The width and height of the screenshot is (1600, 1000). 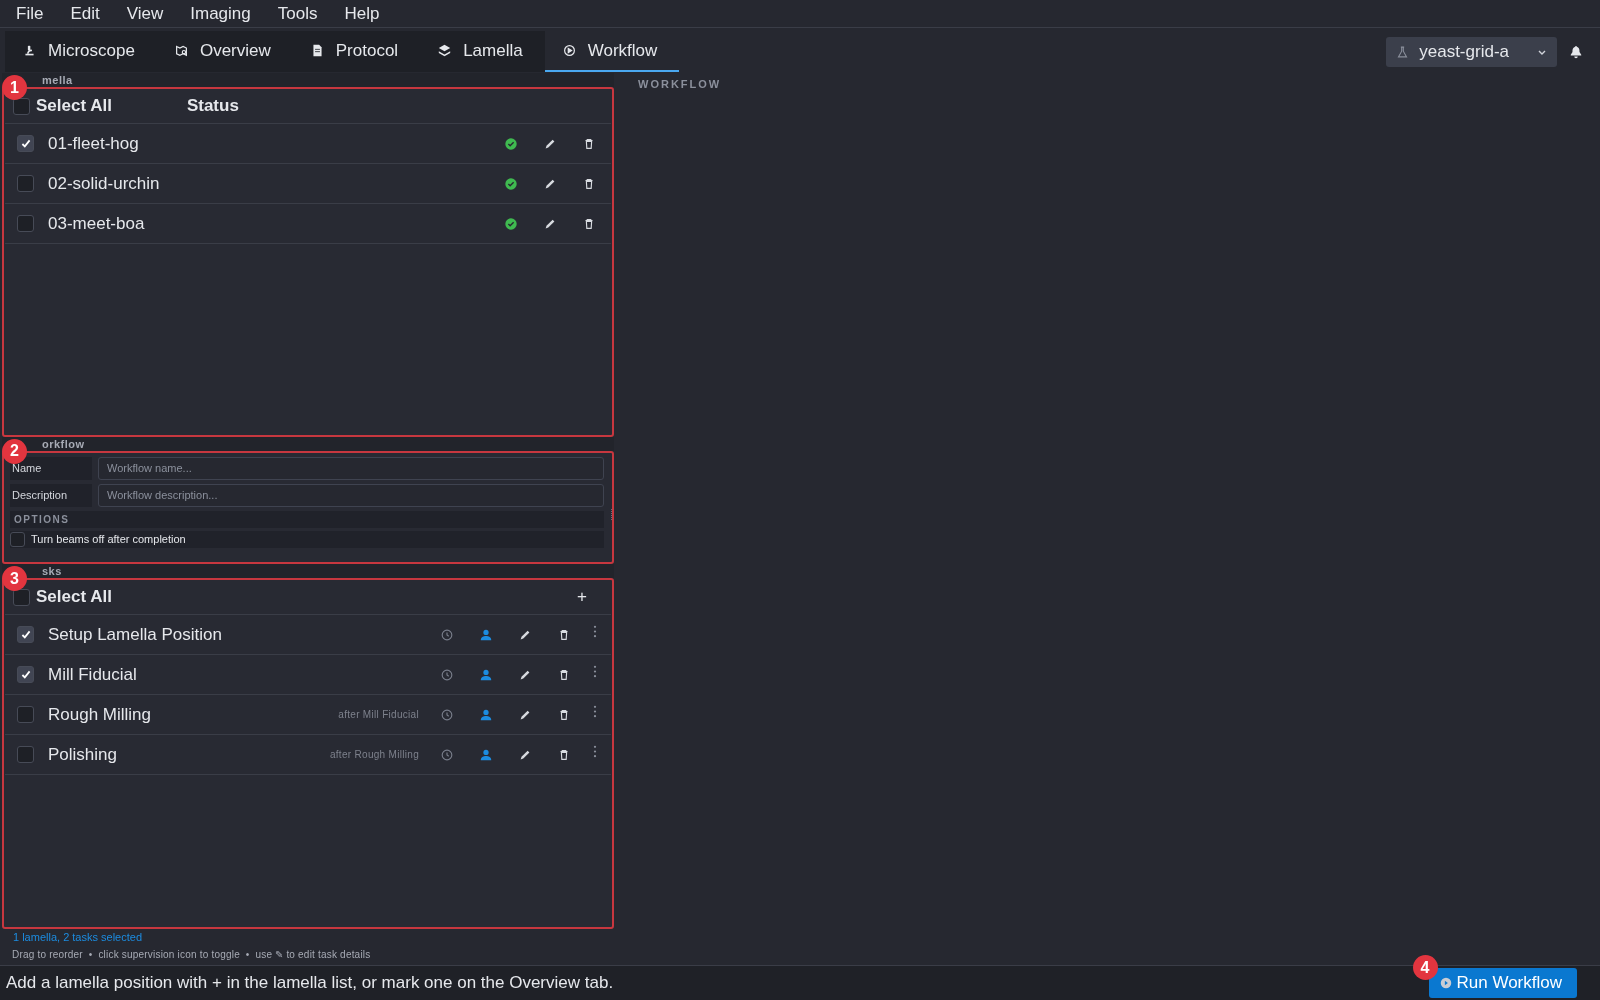 What do you see at coordinates (680, 84) in the screenshot?
I see `panel-label: WORKFLOW` at bounding box center [680, 84].